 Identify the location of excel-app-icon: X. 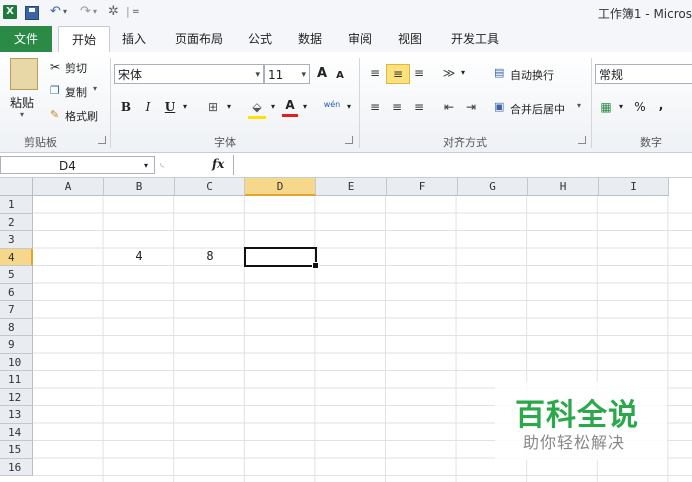
(10, 12).